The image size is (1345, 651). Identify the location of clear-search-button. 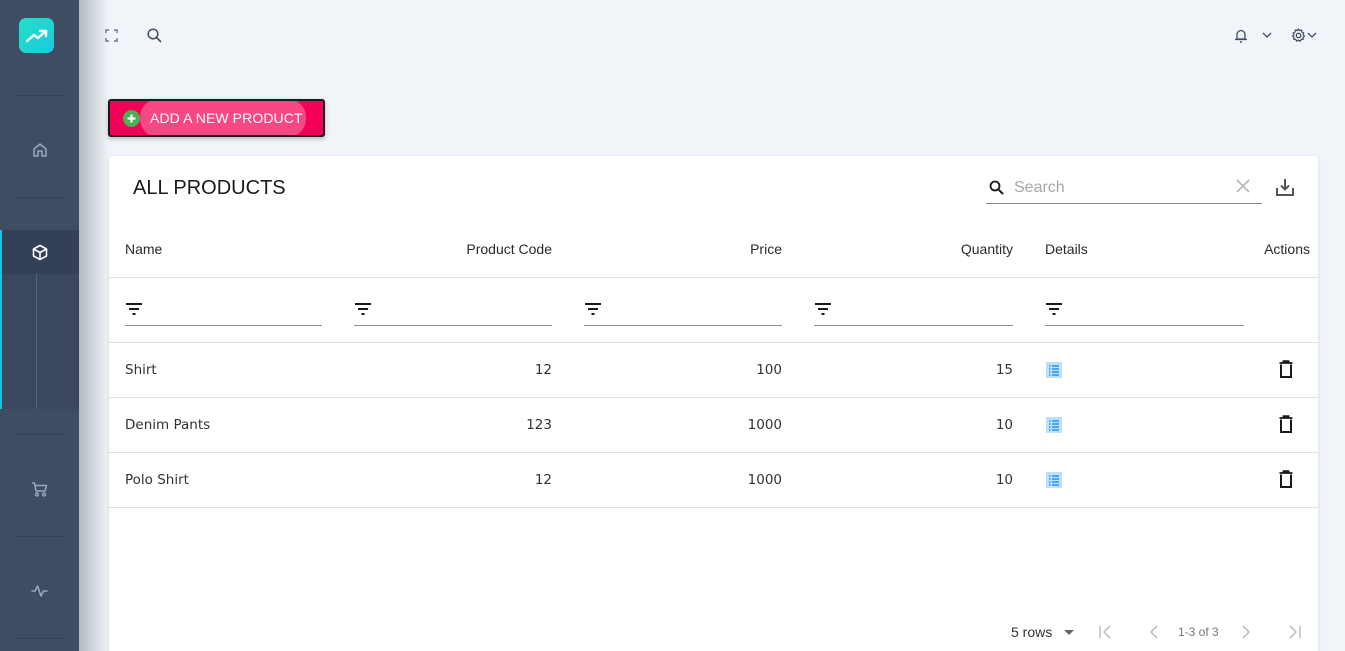
(1243, 188).